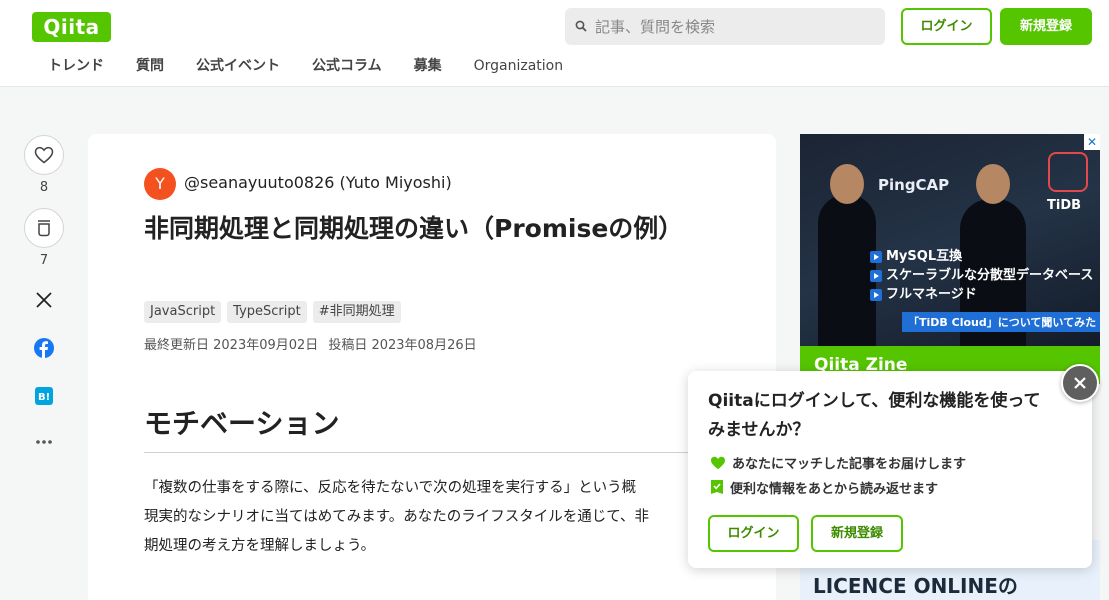 This screenshot has width=1109, height=600. Describe the element at coordinates (847, 184) in the screenshot. I see `ad-person-left-head` at that location.